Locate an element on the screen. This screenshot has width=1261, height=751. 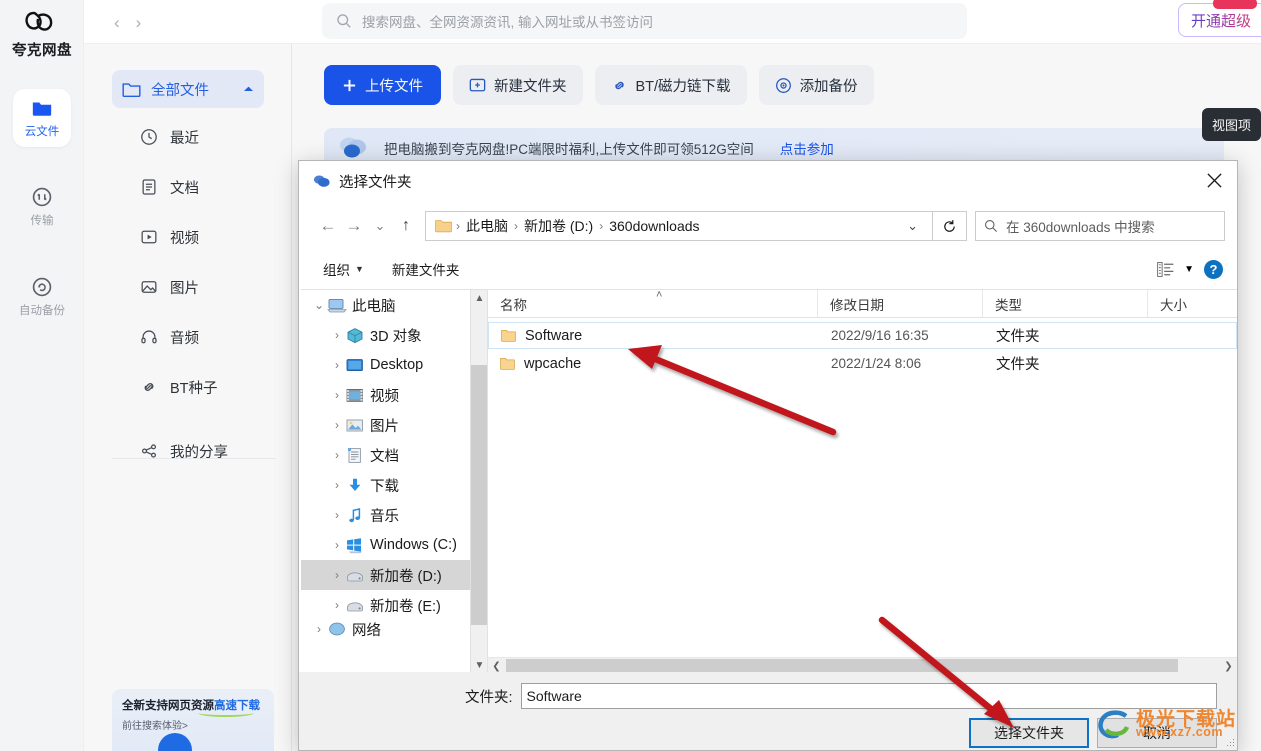
resize-grip-icon is located at coordinates (1228, 741).